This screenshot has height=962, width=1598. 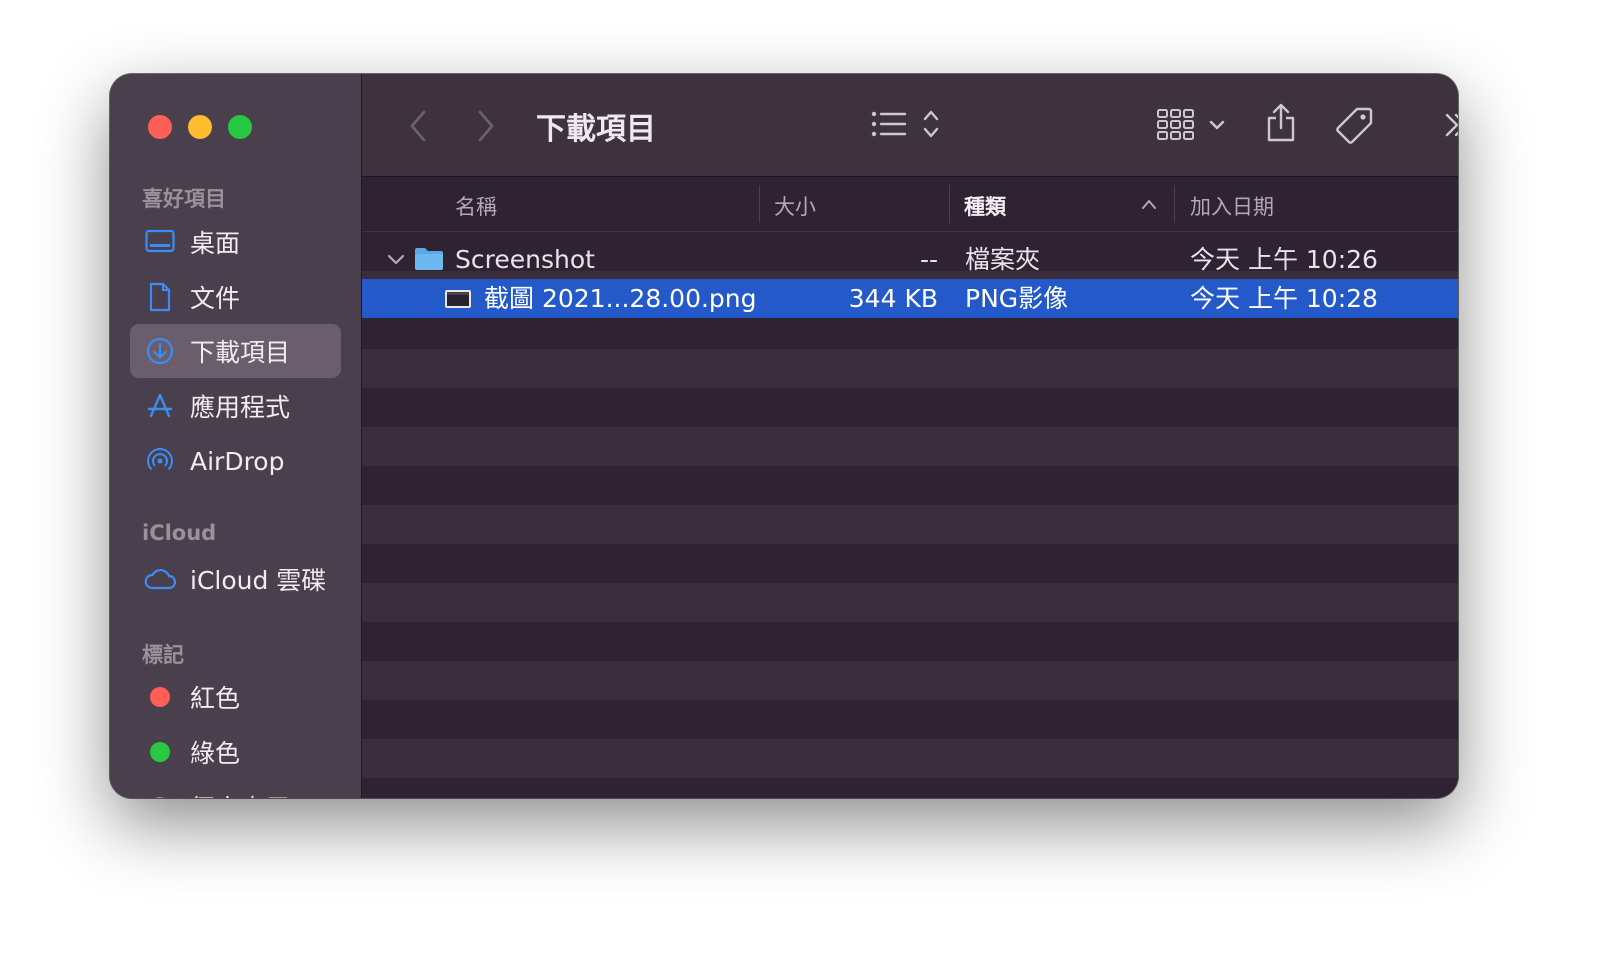 What do you see at coordinates (396, 262) in the screenshot?
I see `disclosure-chevron-icon` at bounding box center [396, 262].